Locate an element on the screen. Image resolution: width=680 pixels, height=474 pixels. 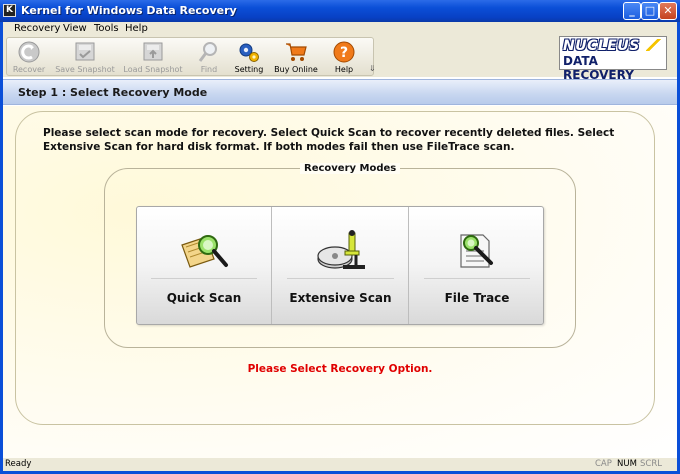
logo-stripe-icon is located at coordinates (654, 45).